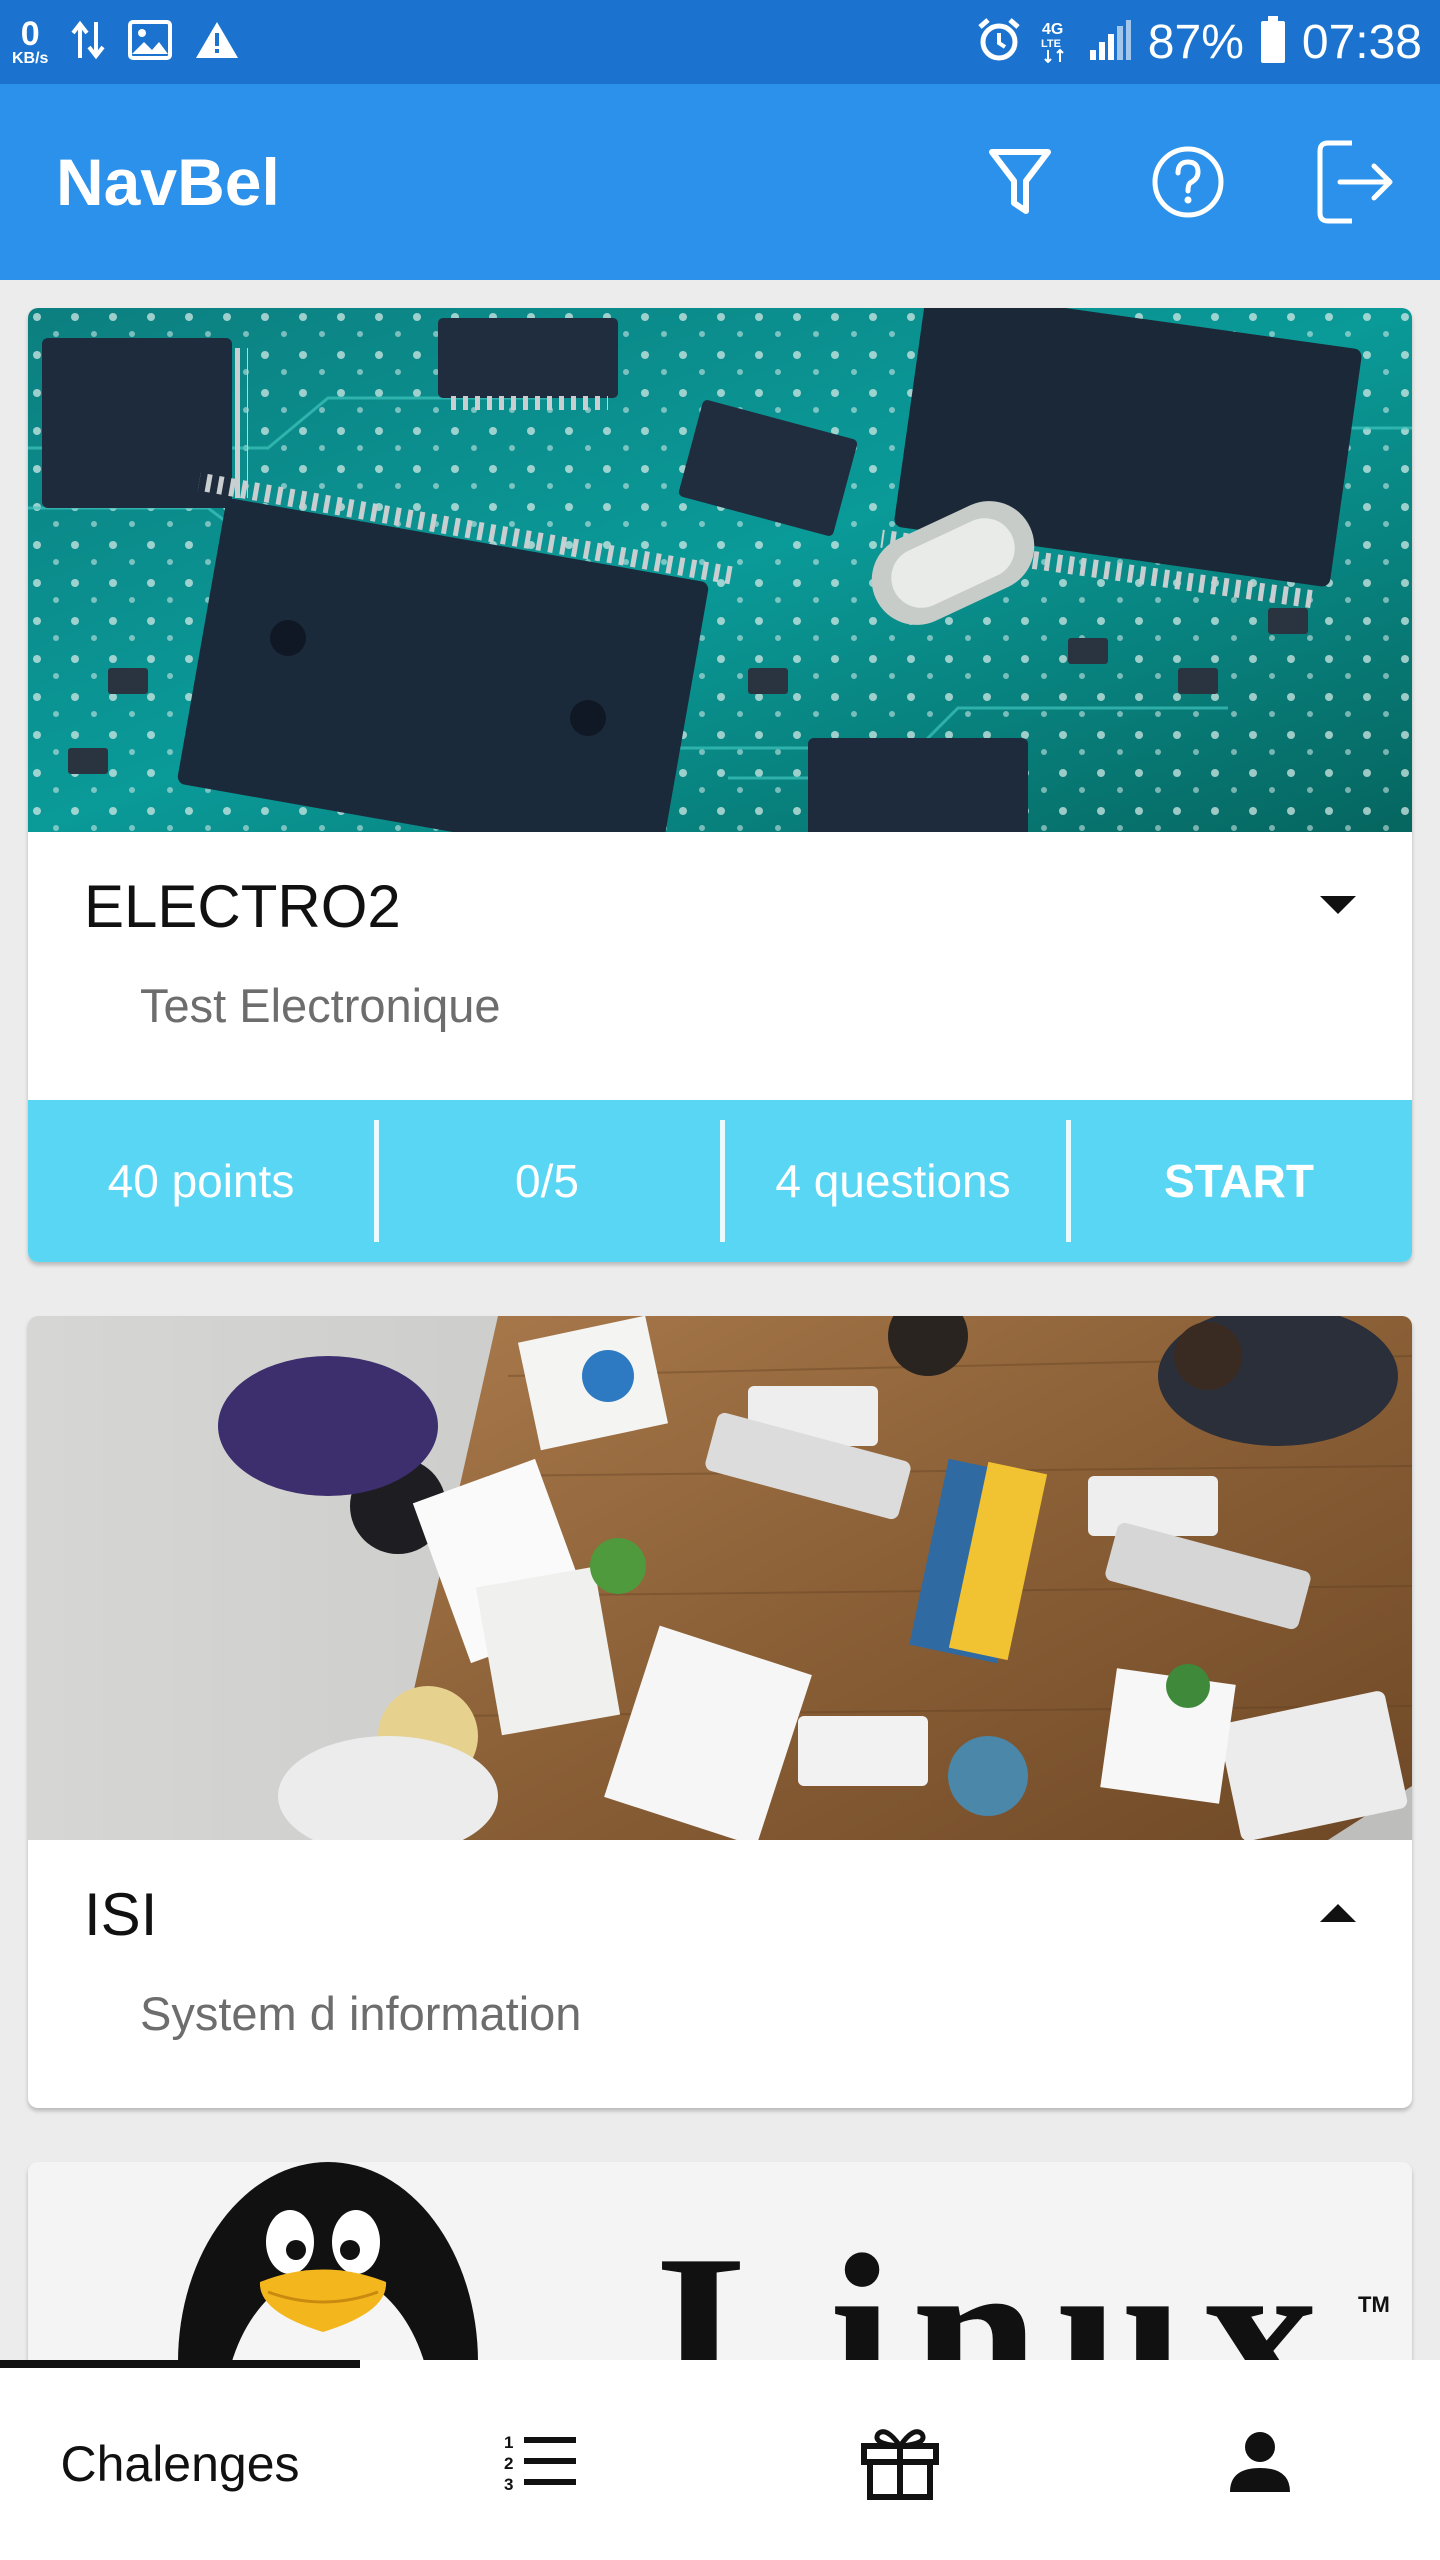 Image resolution: width=1440 pixels, height=2560 pixels. I want to click on clock: 07:38, so click(1361, 42).